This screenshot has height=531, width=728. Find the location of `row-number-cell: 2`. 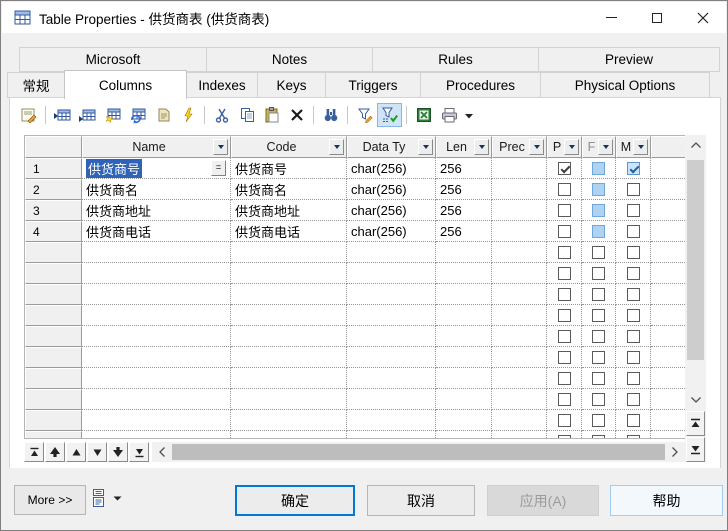

row-number-cell: 2 is located at coordinates (53, 189).